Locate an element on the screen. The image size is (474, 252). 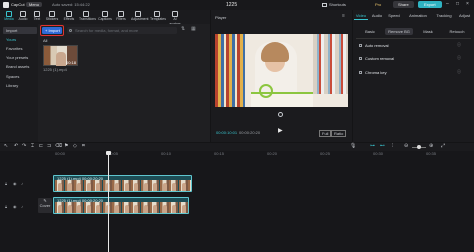
import-button: + Import is located at coordinates (52, 30).